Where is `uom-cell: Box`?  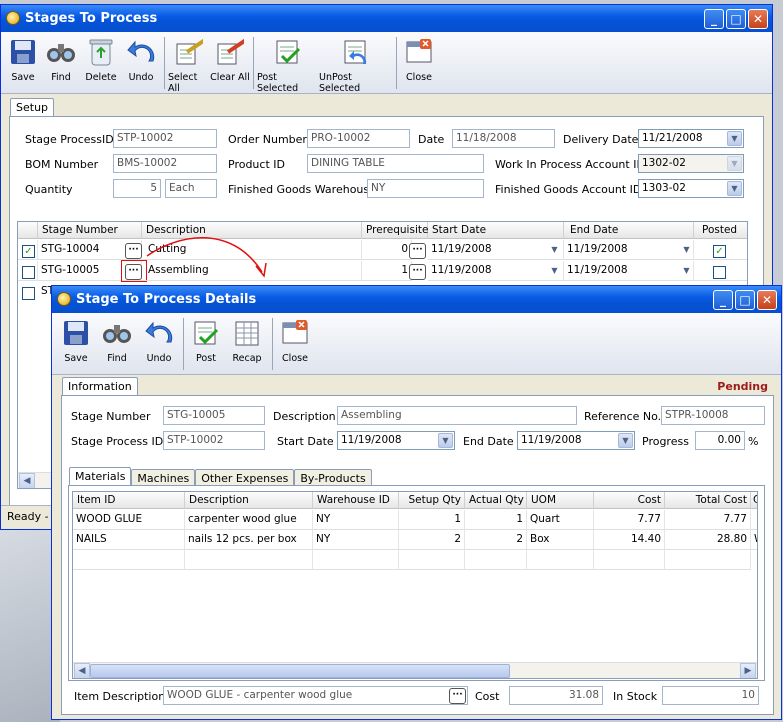 uom-cell: Box is located at coordinates (560, 540).